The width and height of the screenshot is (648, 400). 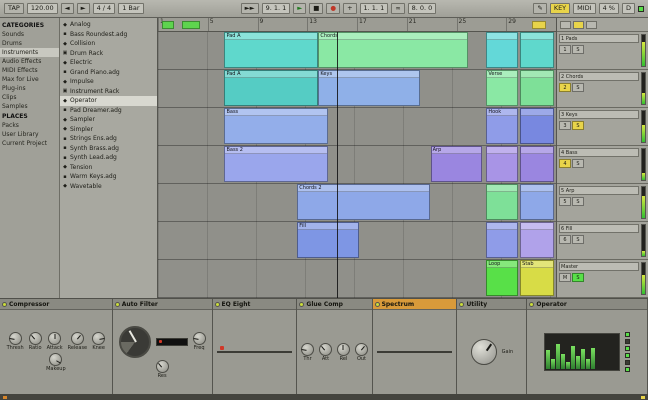 I want to click on device-knob: Thresh, so click(x=15, y=341).